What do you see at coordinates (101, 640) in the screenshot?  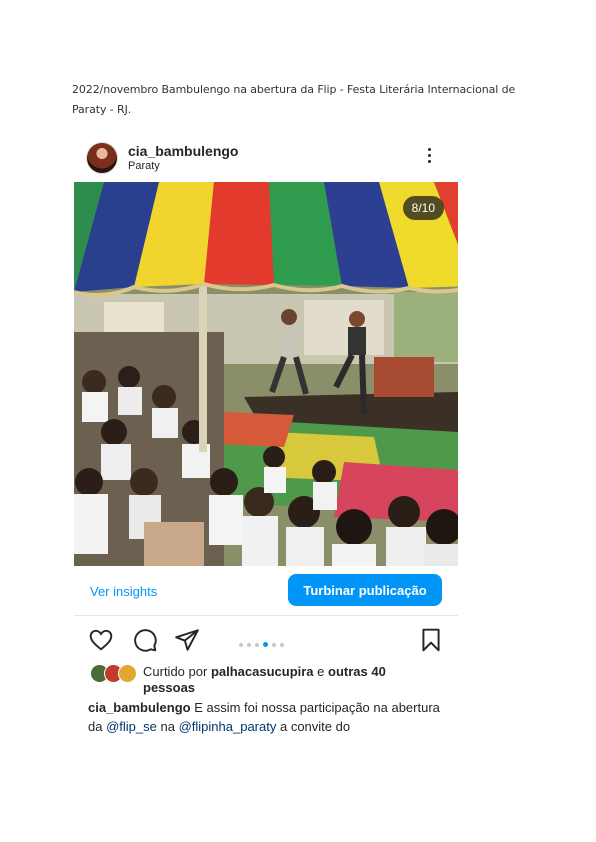 I see `heart-icon` at bounding box center [101, 640].